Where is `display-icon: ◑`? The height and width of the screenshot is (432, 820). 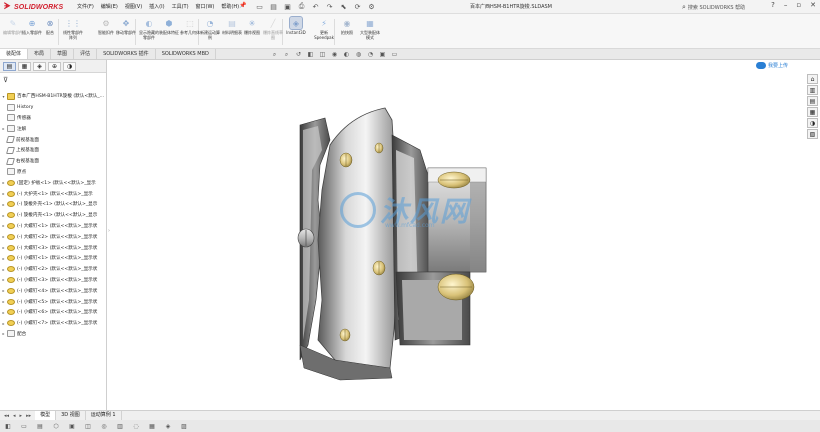
display-icon: ◑ is located at coordinates (69, 66).